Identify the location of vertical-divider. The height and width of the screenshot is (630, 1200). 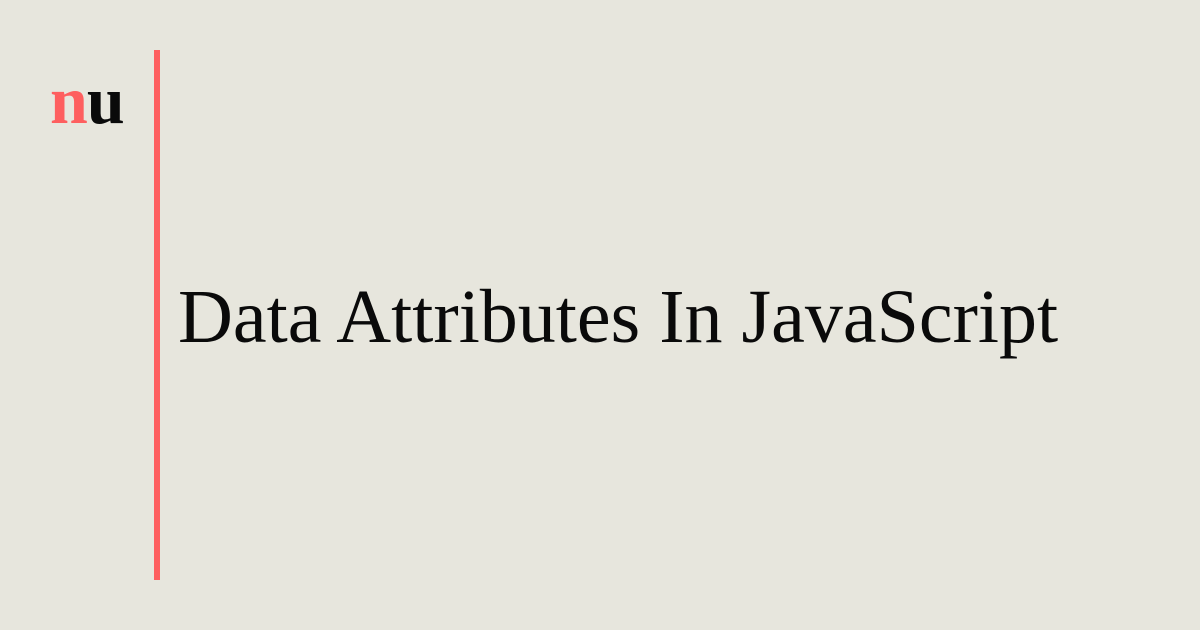
(157, 315).